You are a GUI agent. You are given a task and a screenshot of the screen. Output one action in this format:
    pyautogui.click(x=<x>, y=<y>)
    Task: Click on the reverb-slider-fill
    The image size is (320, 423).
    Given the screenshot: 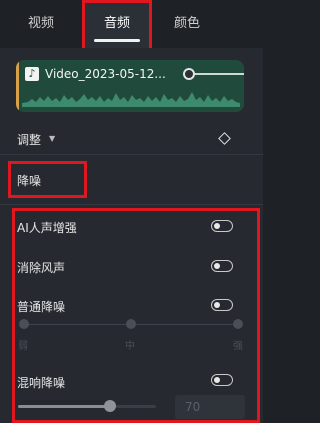 What is the action you would take?
    pyautogui.click(x=64, y=406)
    